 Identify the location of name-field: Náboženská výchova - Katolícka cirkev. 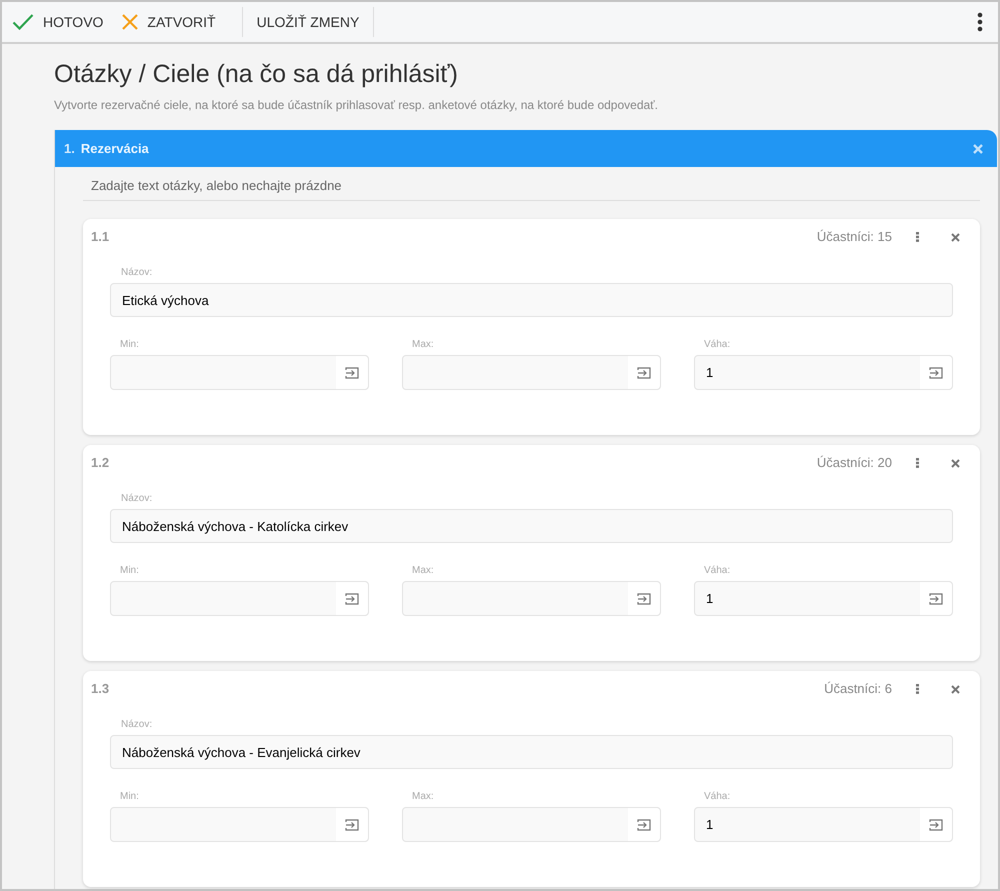
(531, 526).